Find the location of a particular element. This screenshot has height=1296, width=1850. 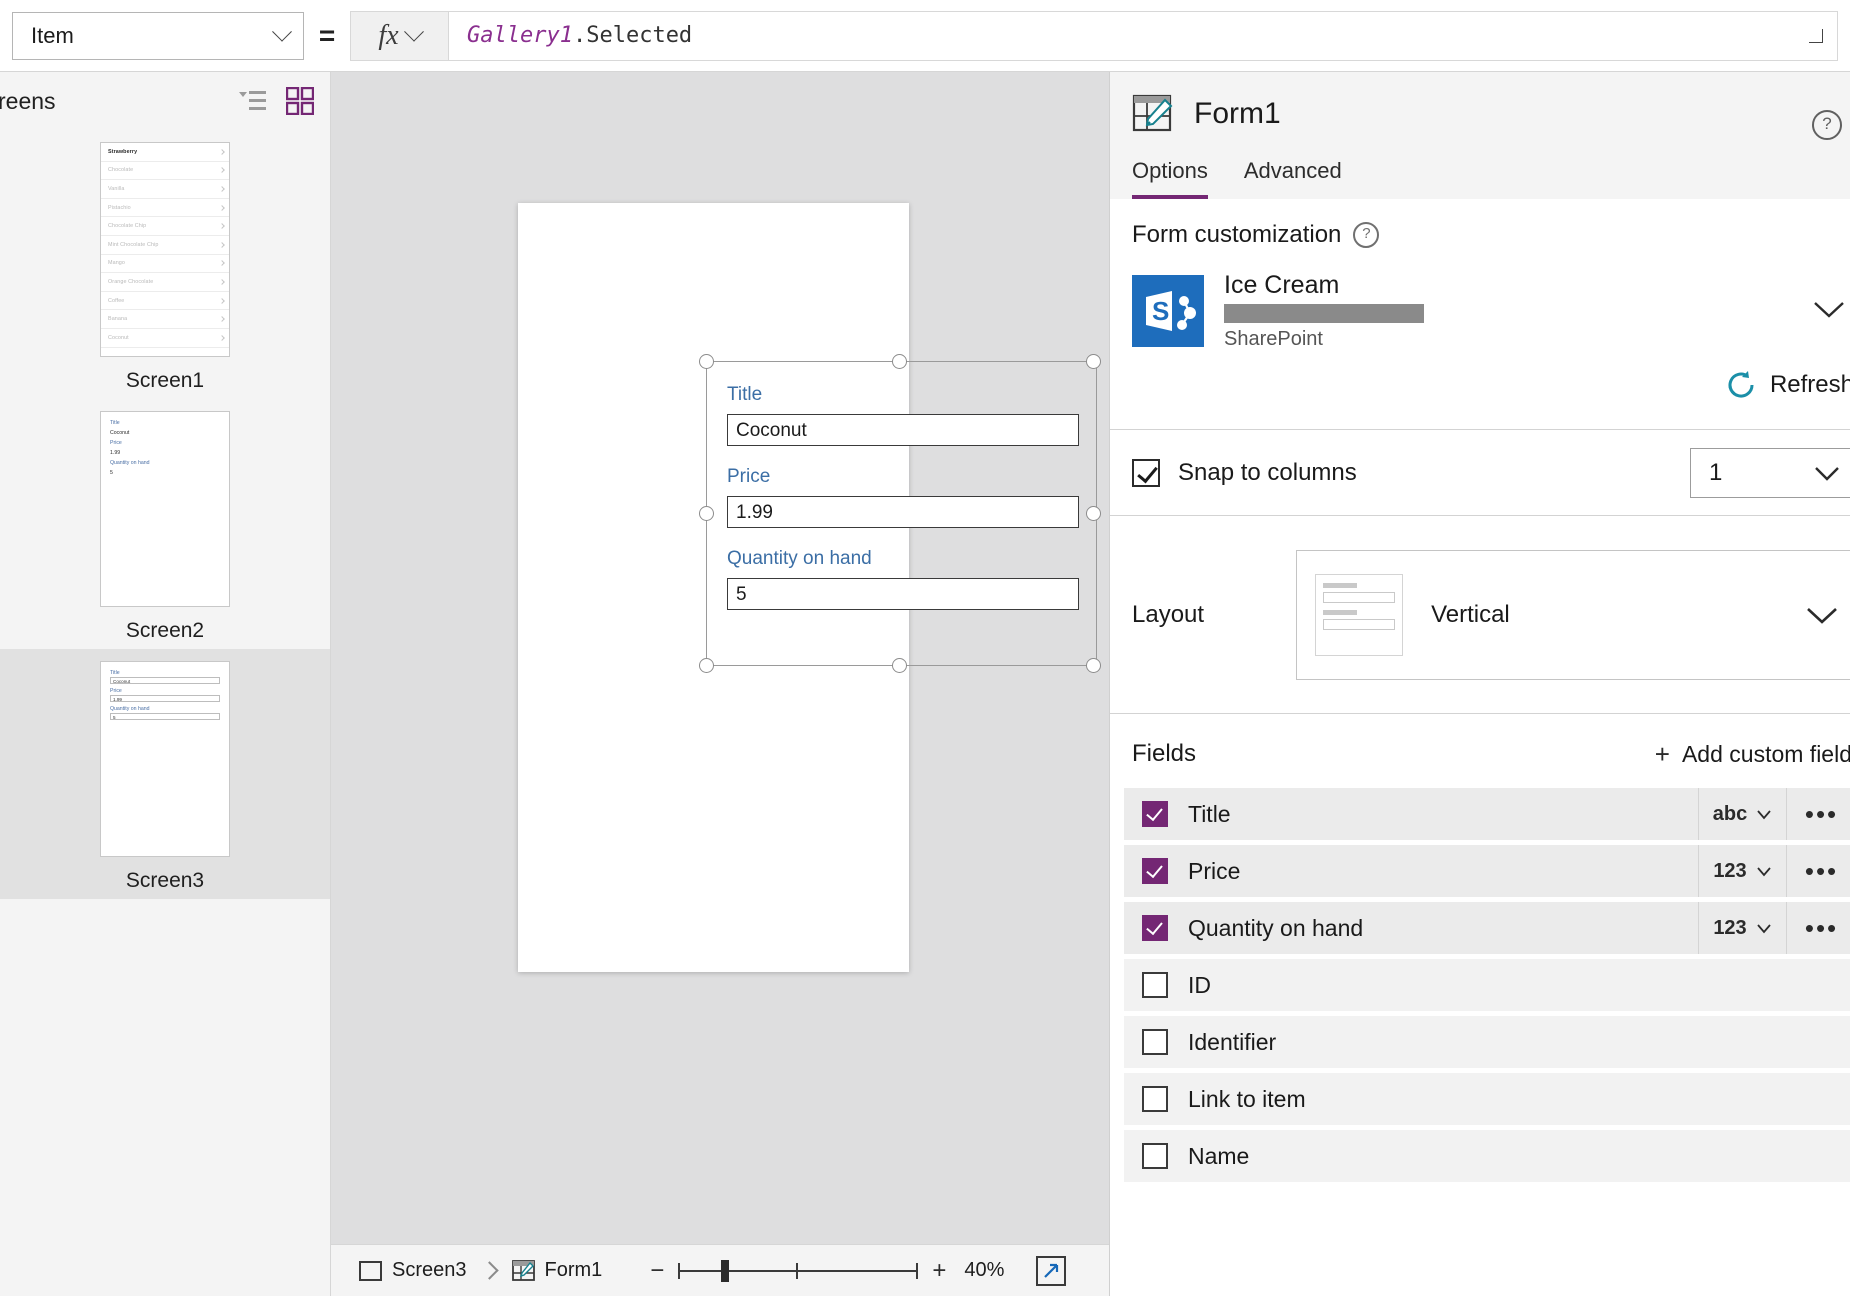

resize-handle-bottom-center is located at coordinates (899, 665).